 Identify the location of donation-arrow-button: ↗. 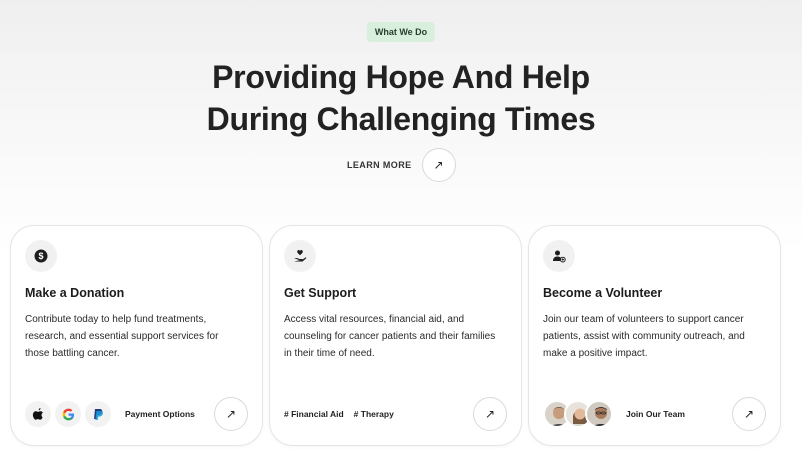
(231, 414).